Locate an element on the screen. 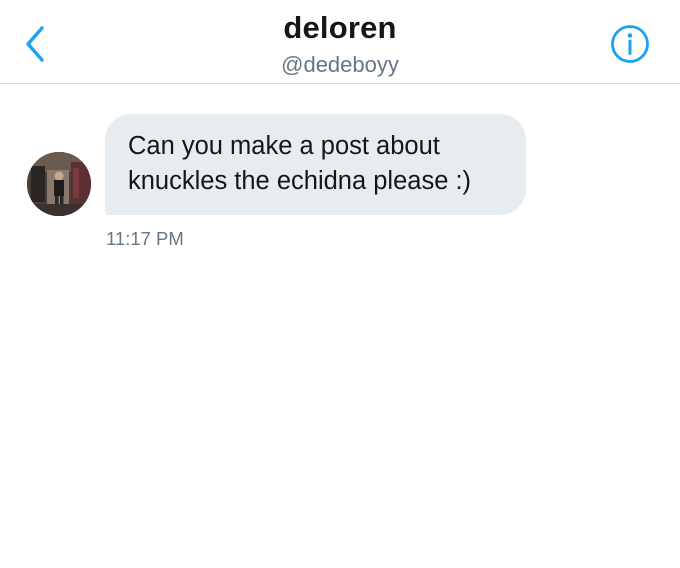  contact-info: deloren @dedeboyy is located at coordinates (340, 44).